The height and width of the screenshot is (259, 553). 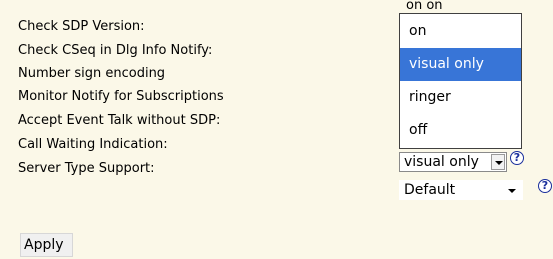 I want to click on label-call-waiting-indication: Call Waiting Indication:, so click(x=93, y=144).